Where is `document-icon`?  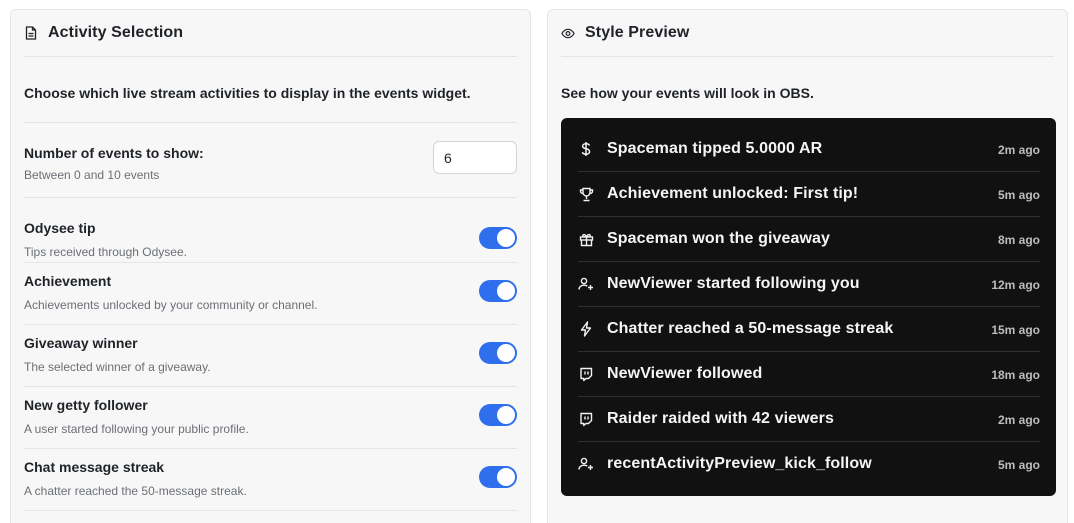 document-icon is located at coordinates (31, 33).